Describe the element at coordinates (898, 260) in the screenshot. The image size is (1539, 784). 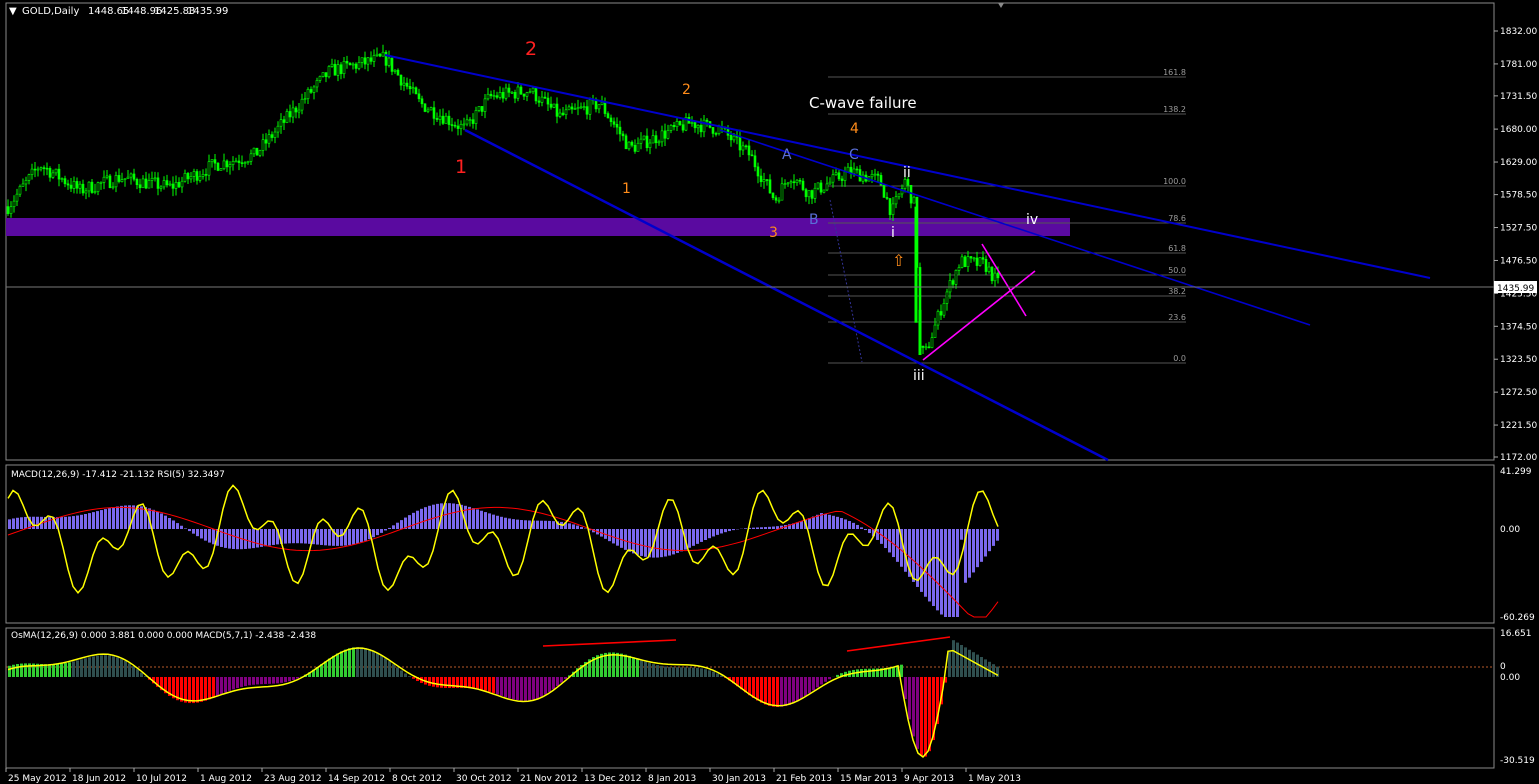
I see `up-arrow-icon: ⇧` at that location.